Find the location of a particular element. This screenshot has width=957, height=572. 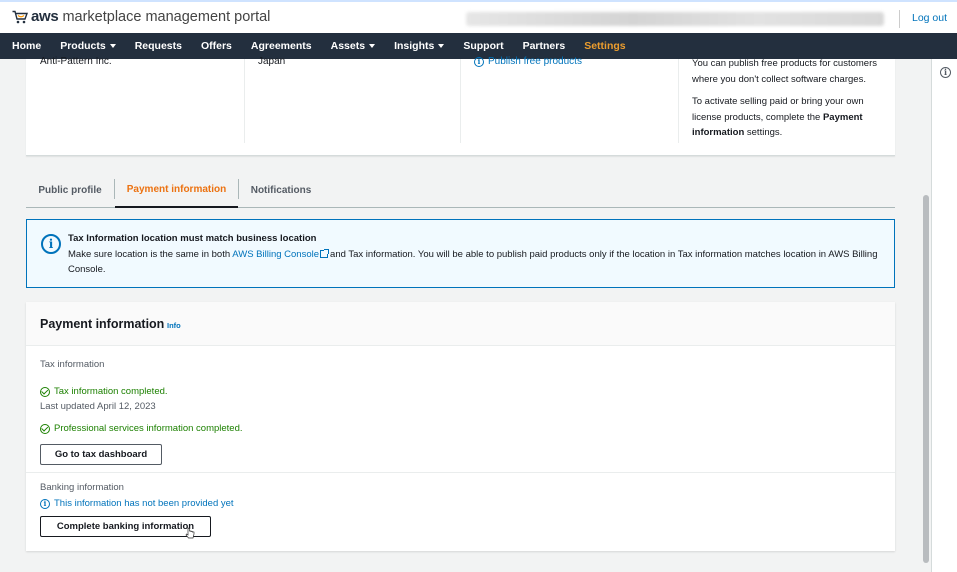

nav-agreements-label: Agreements is located at coordinates (281, 46).